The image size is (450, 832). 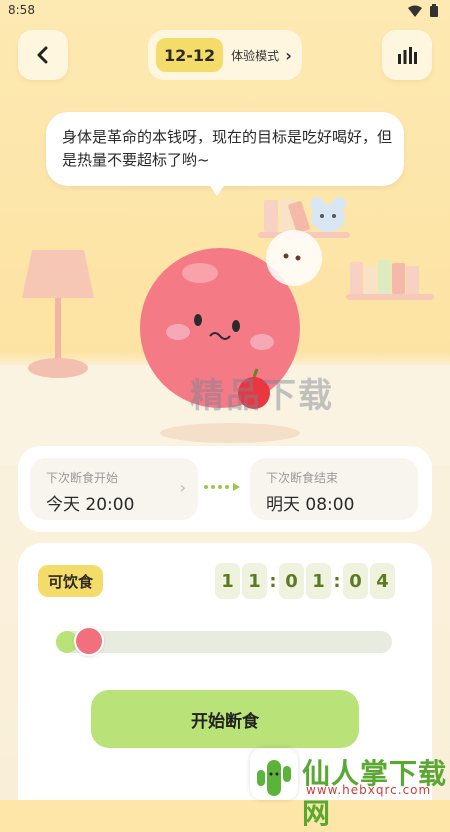 I want to click on bar-chart-icon, so click(x=407, y=55).